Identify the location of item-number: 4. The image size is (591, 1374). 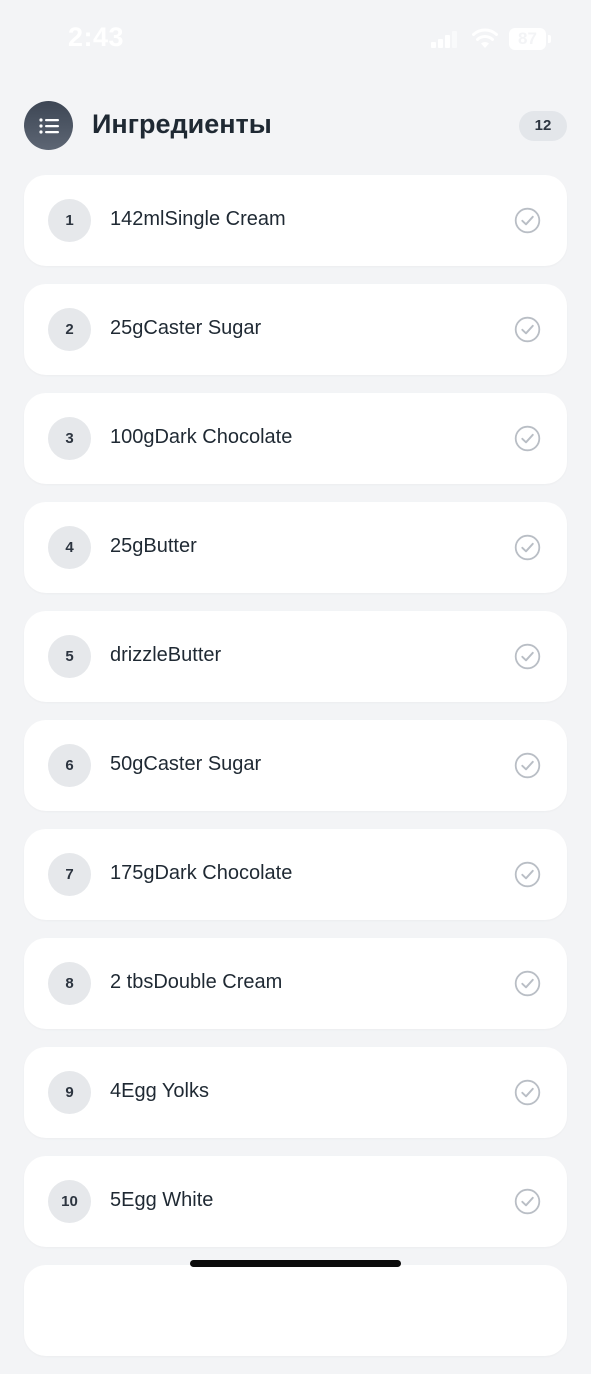
(69, 547).